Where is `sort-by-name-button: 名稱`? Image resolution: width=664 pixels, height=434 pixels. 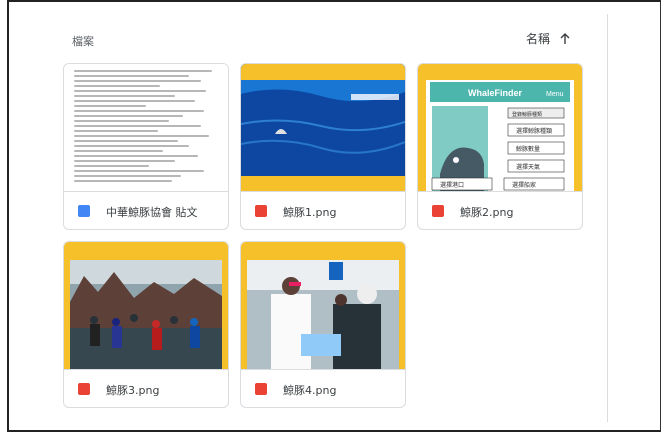
sort-by-name-button: 名稱 is located at coordinates (549, 38).